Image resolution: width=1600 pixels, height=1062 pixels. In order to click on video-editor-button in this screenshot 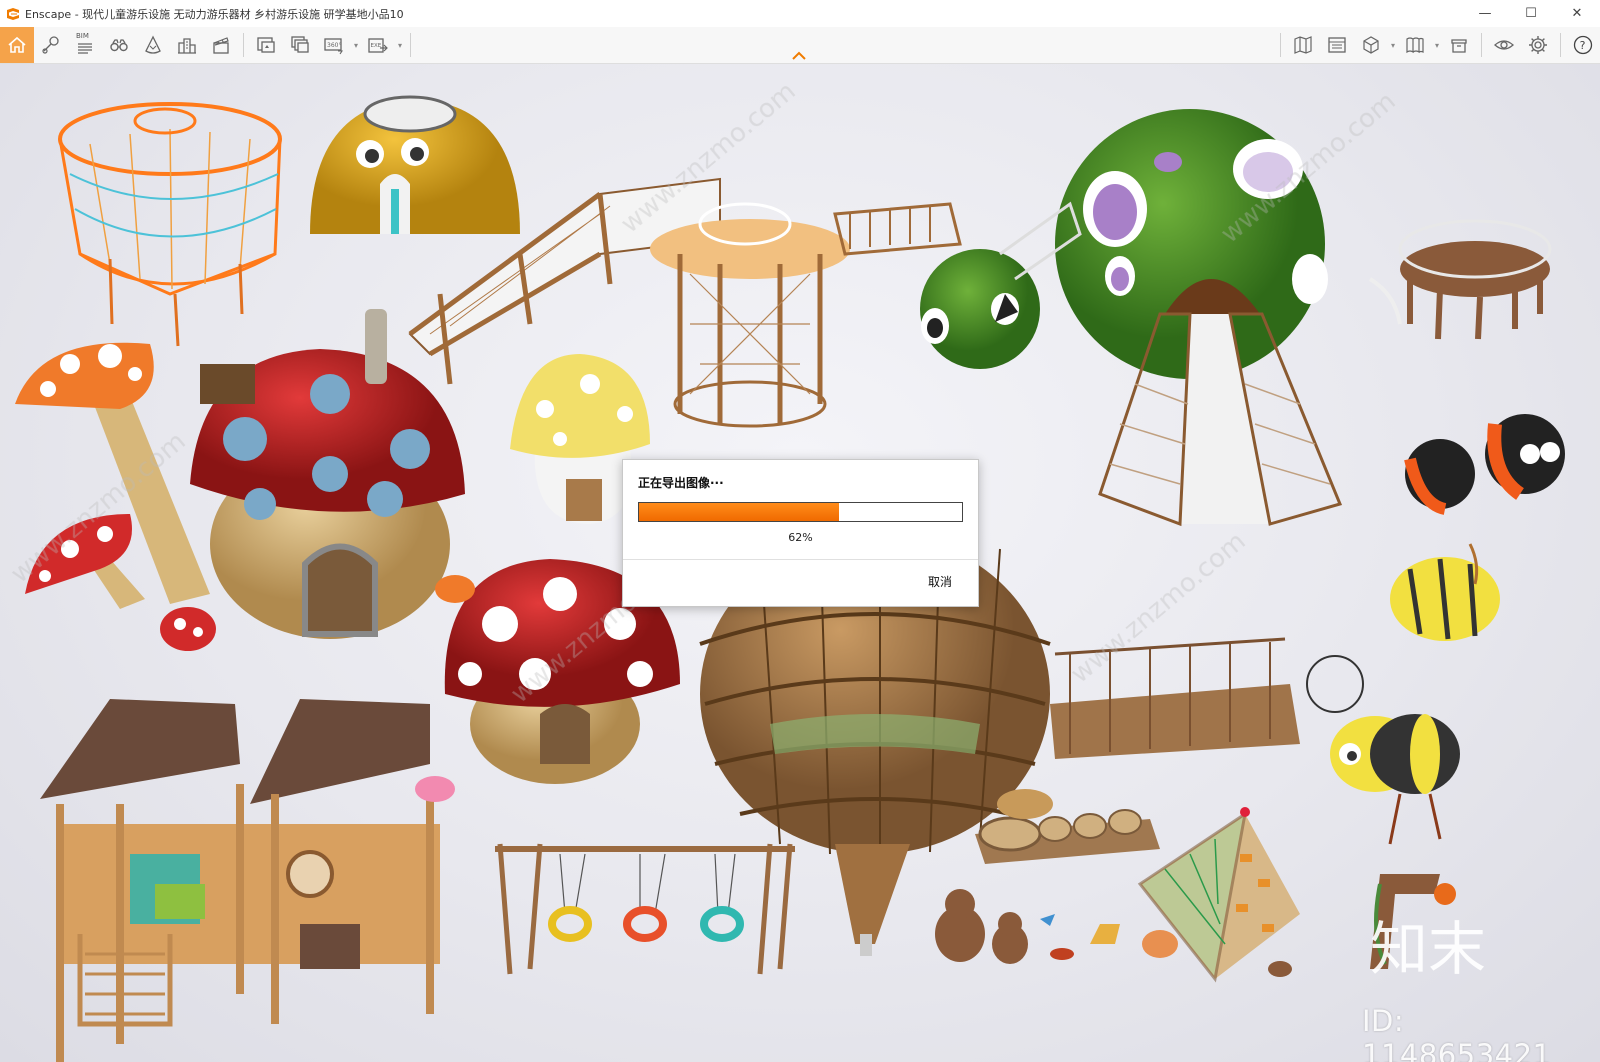, I will do `click(221, 45)`.